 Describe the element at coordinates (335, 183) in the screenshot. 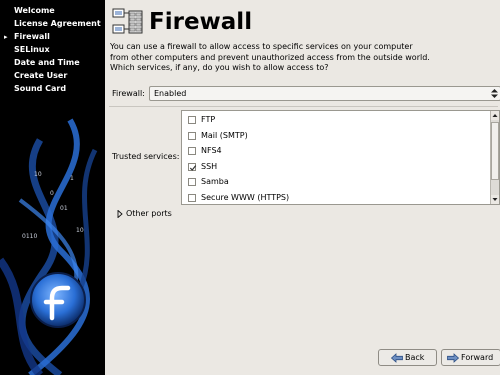

I see `list-item-samba: Samba` at that location.